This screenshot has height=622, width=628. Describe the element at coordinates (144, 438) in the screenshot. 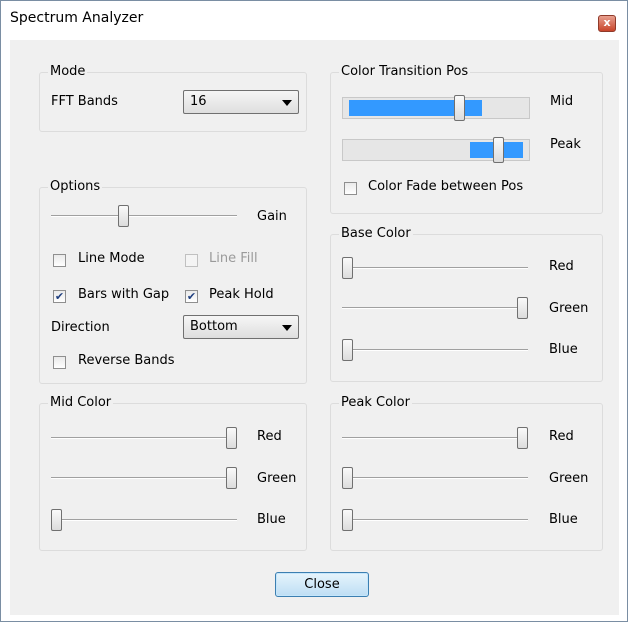

I see `mid-red-slider-track` at that location.